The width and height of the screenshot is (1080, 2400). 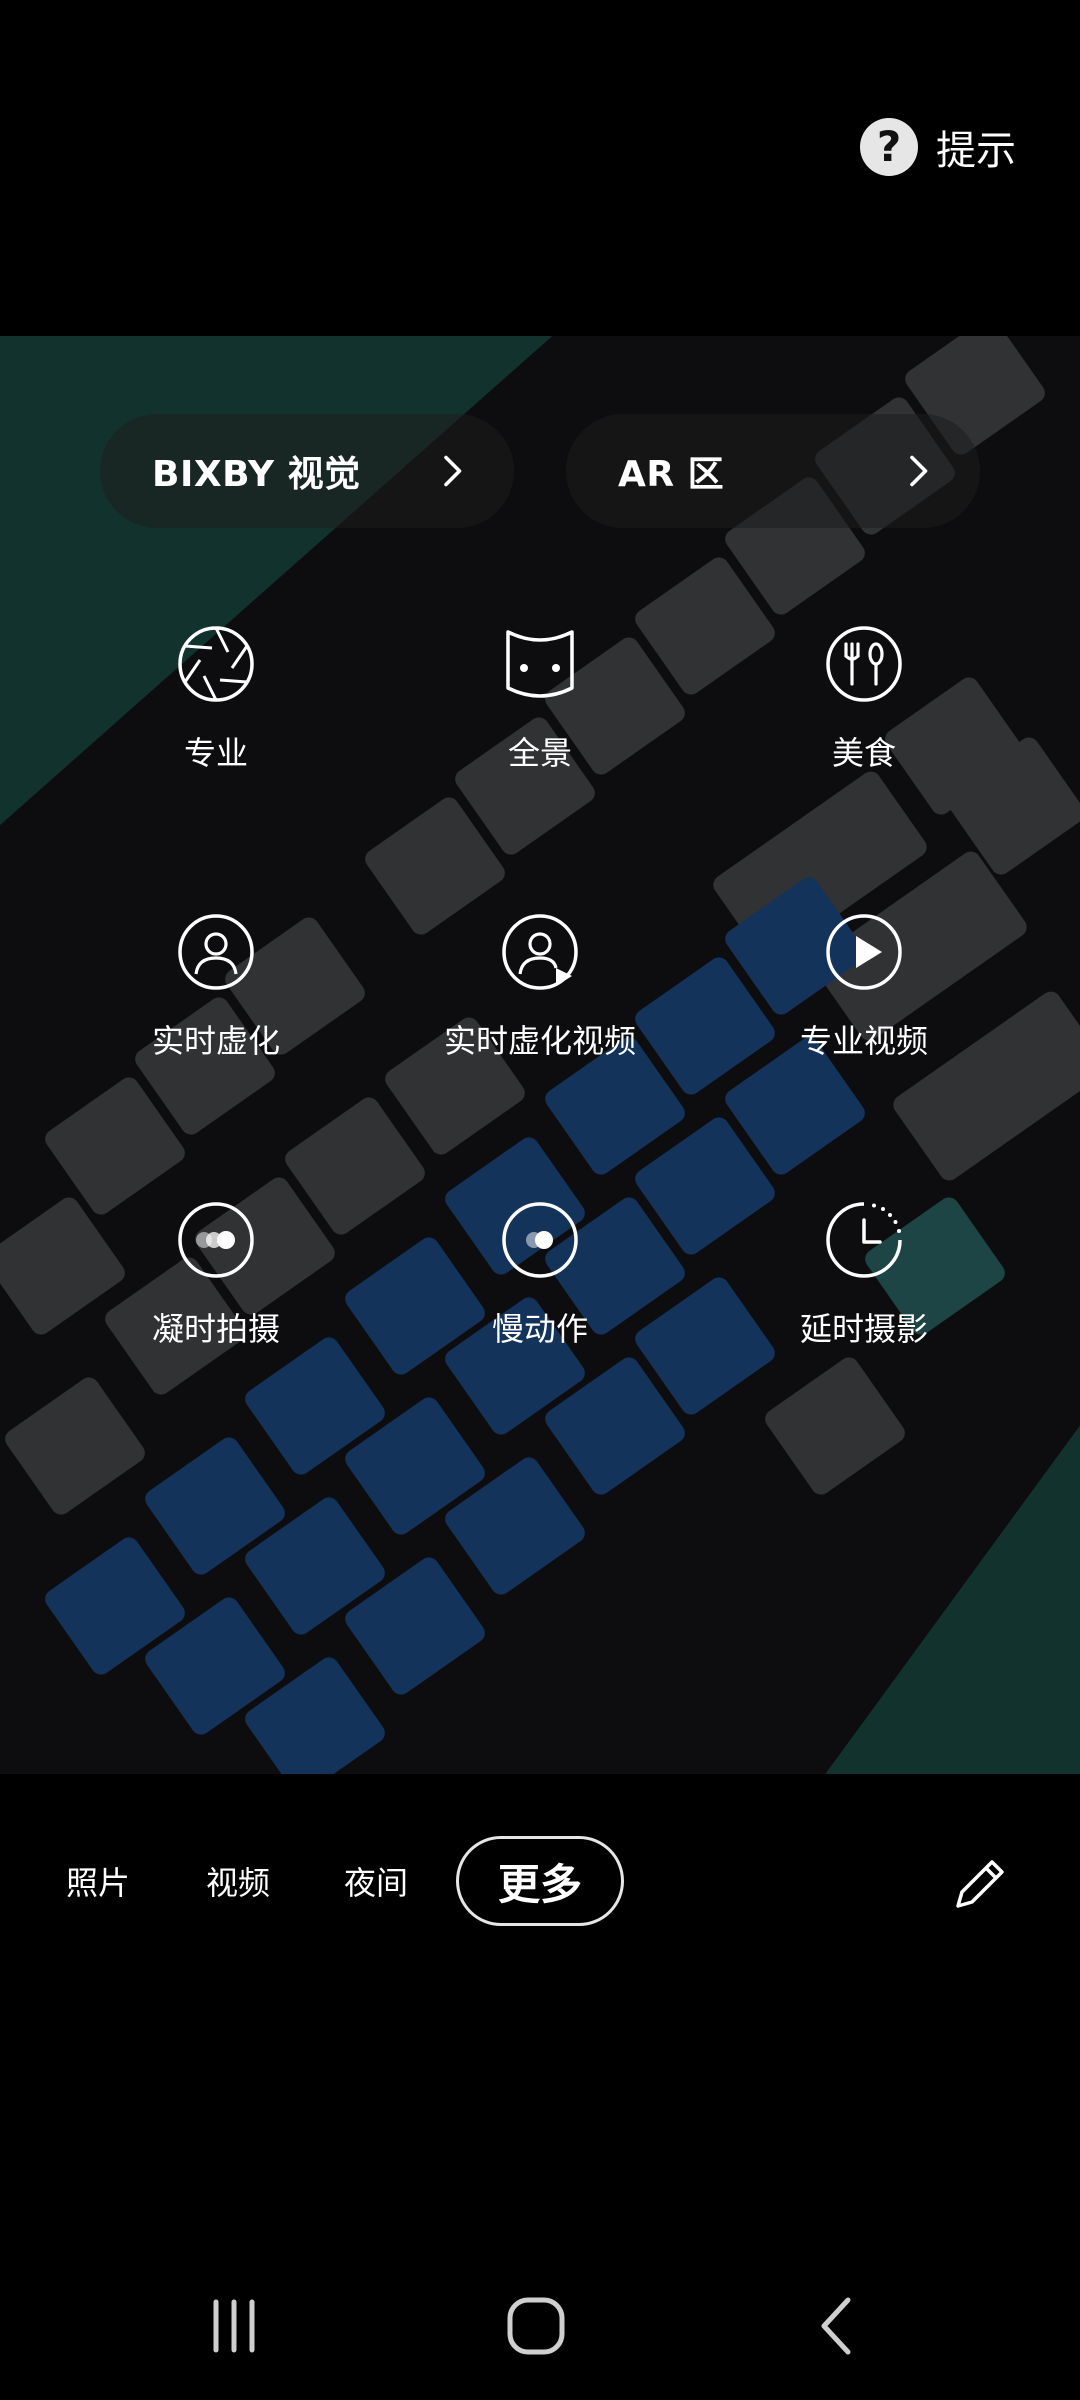 I want to click on mode-label: 专业, so click(x=215, y=753).